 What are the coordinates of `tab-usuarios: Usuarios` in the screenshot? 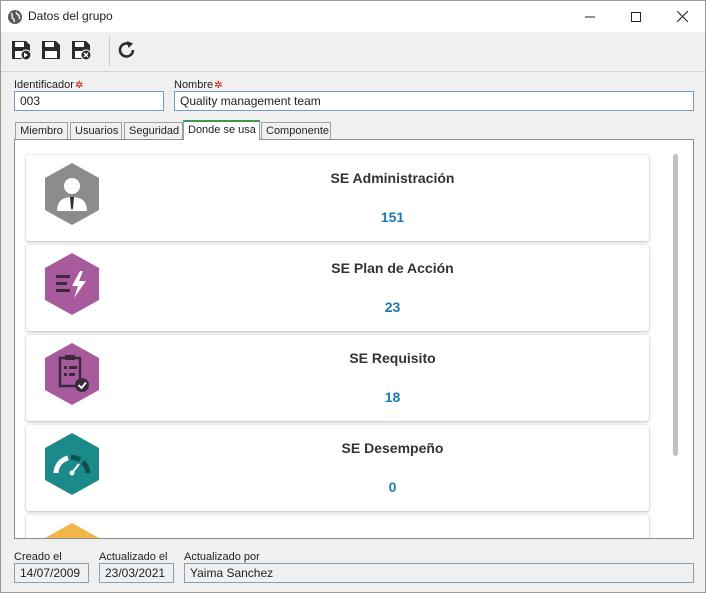 It's located at (96, 130).